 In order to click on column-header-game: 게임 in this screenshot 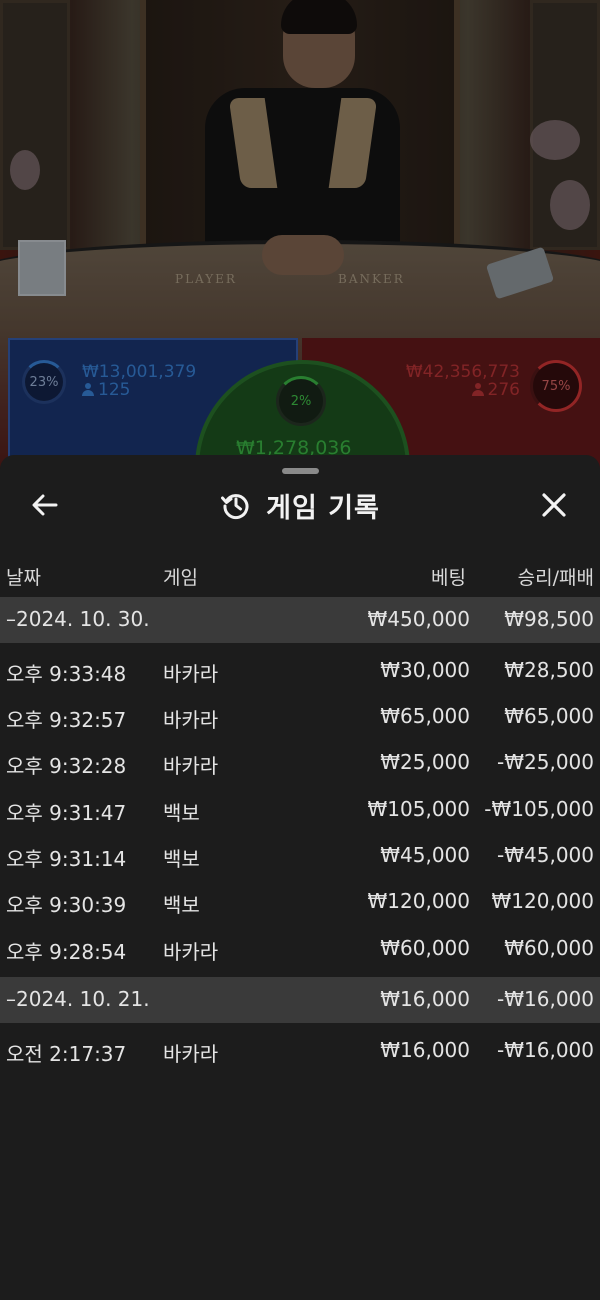, I will do `click(180, 578)`.